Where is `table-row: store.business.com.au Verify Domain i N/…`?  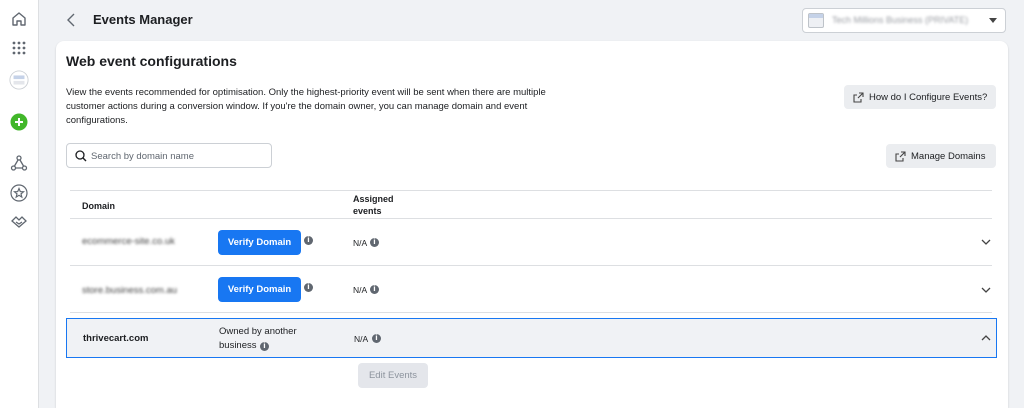
table-row: store.business.com.au Verify Domain i N/… is located at coordinates (531, 289).